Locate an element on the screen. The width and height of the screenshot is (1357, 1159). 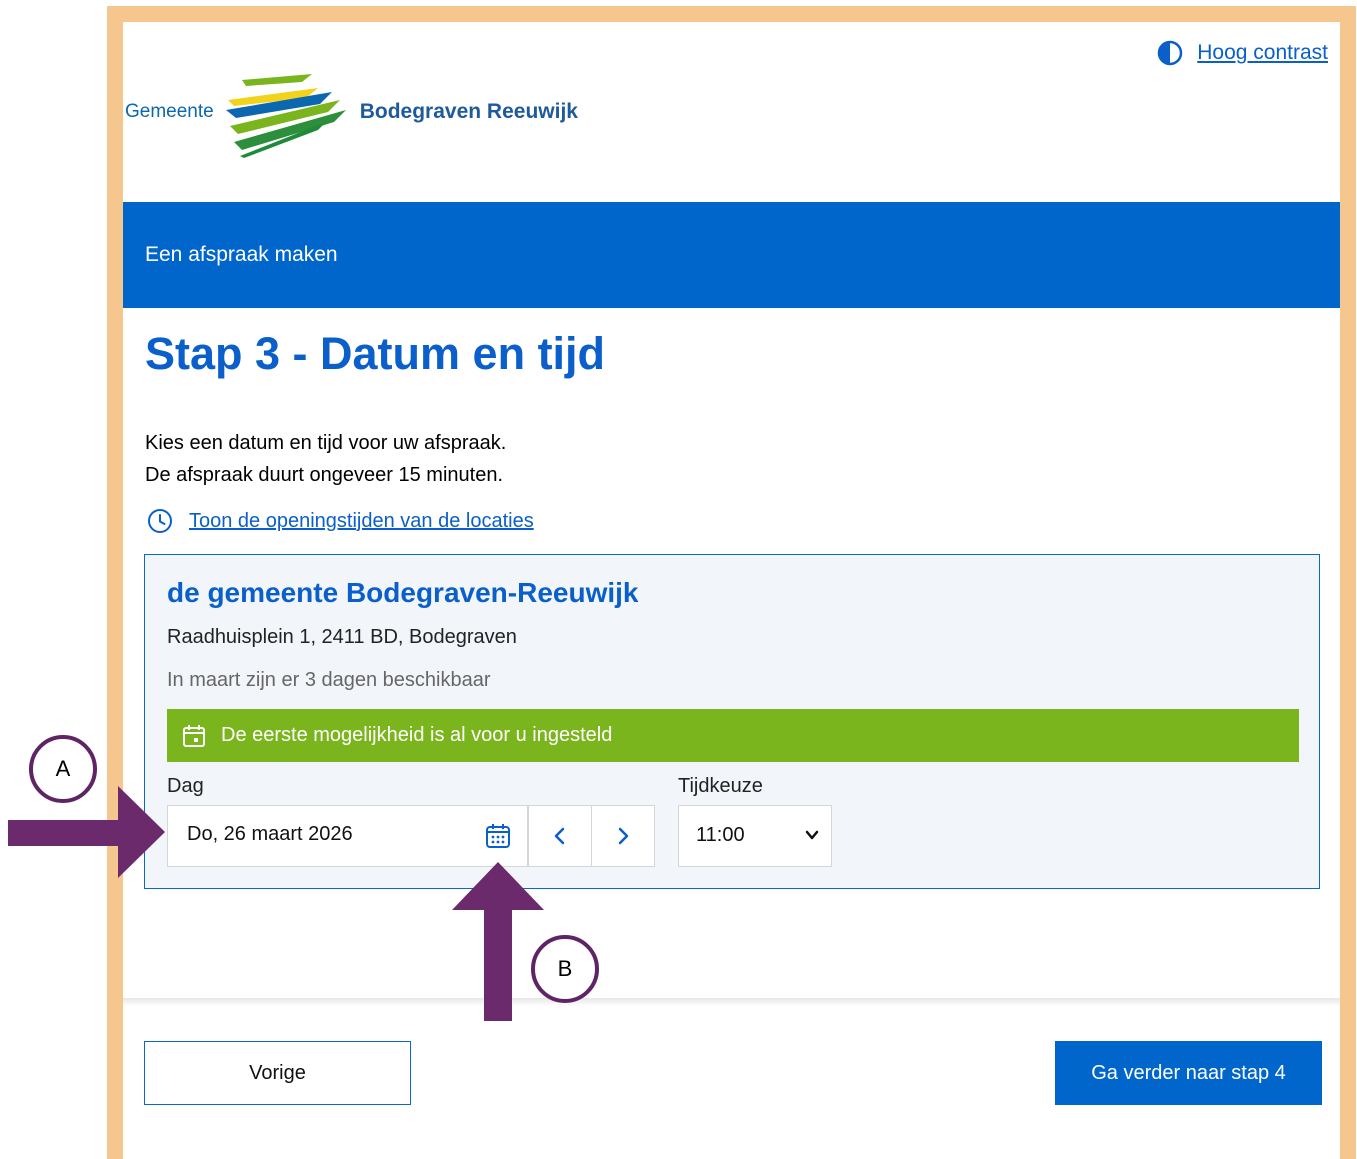
annotation-marker-a: A is located at coordinates (63, 769).